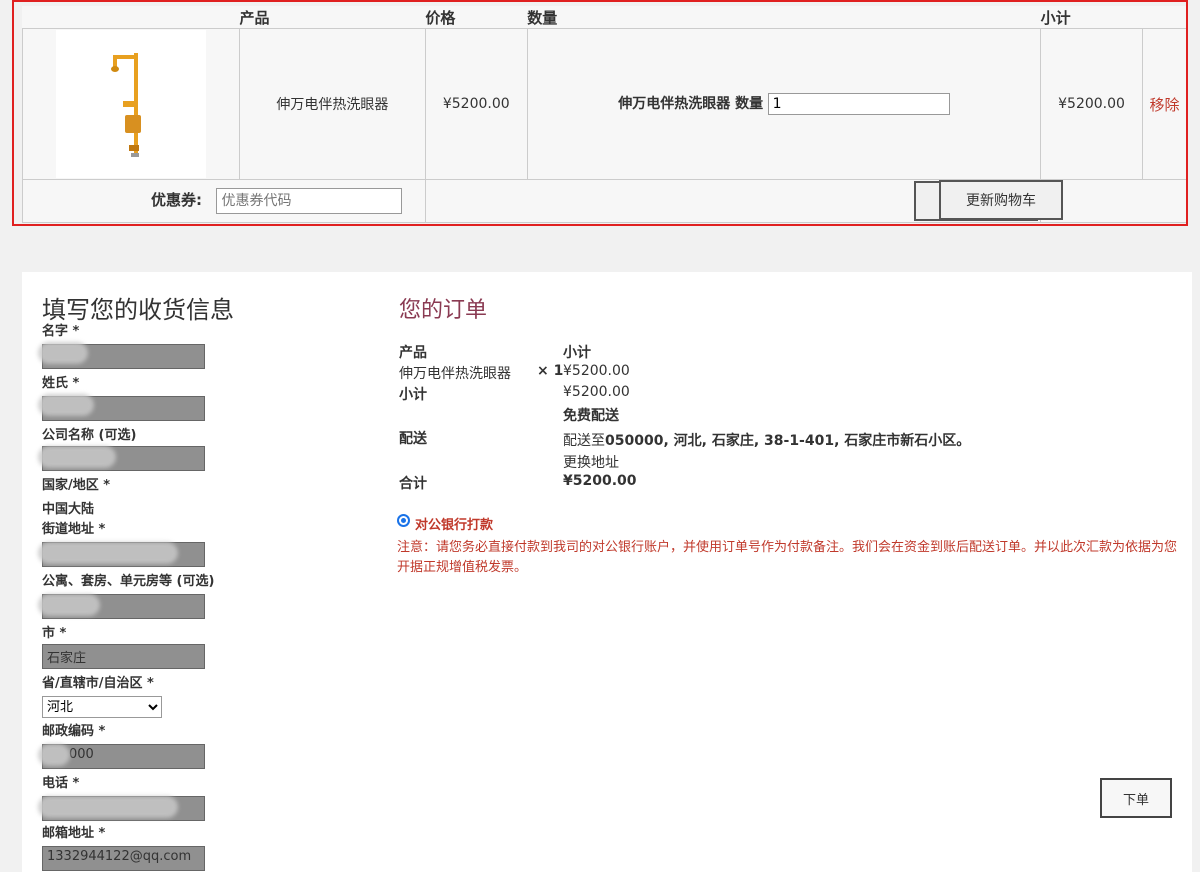 This screenshot has width=1200, height=872. What do you see at coordinates (691, 104) in the screenshot?
I see `quantity-label: 伸万电伴热洗眼器 数量` at bounding box center [691, 104].